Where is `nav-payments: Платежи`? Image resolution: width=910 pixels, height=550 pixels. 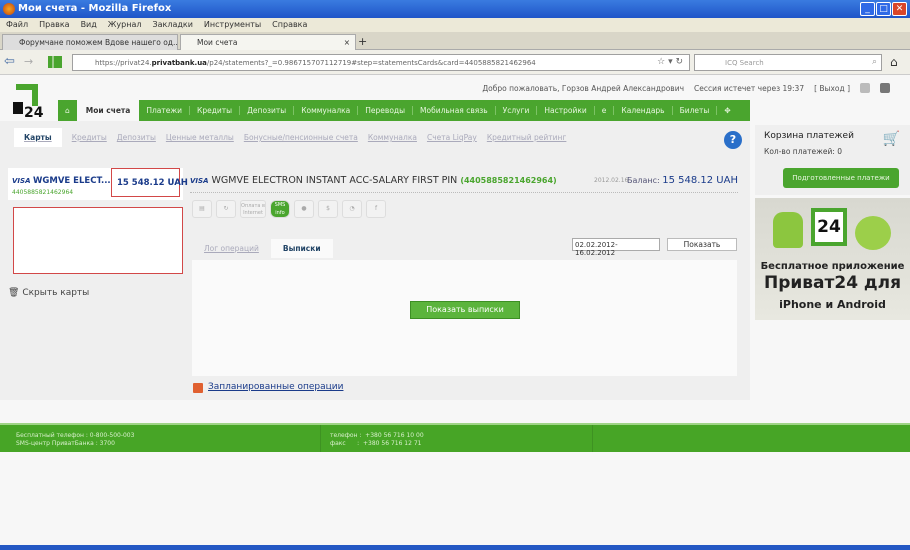 nav-payments: Платежи is located at coordinates (164, 110).